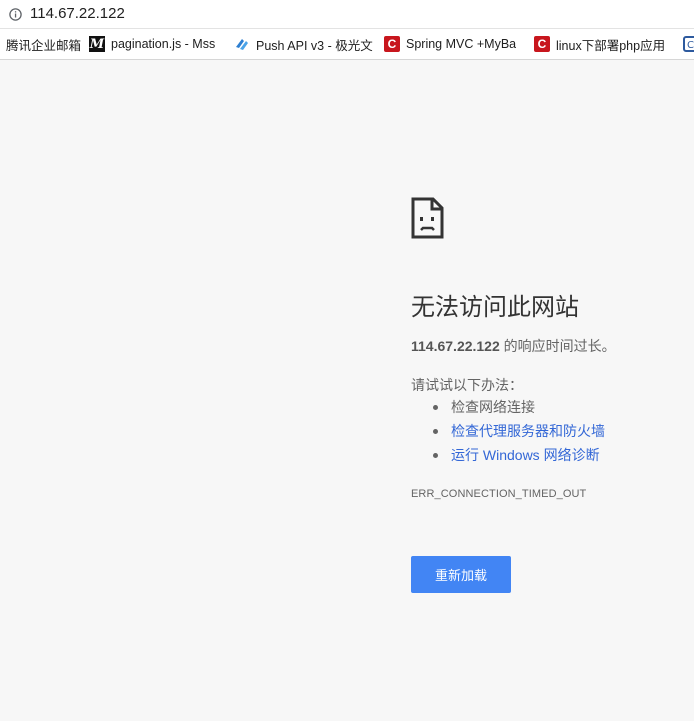 The height and width of the screenshot is (721, 694). What do you see at coordinates (427, 218) in the screenshot?
I see `sad-document-icon` at bounding box center [427, 218].